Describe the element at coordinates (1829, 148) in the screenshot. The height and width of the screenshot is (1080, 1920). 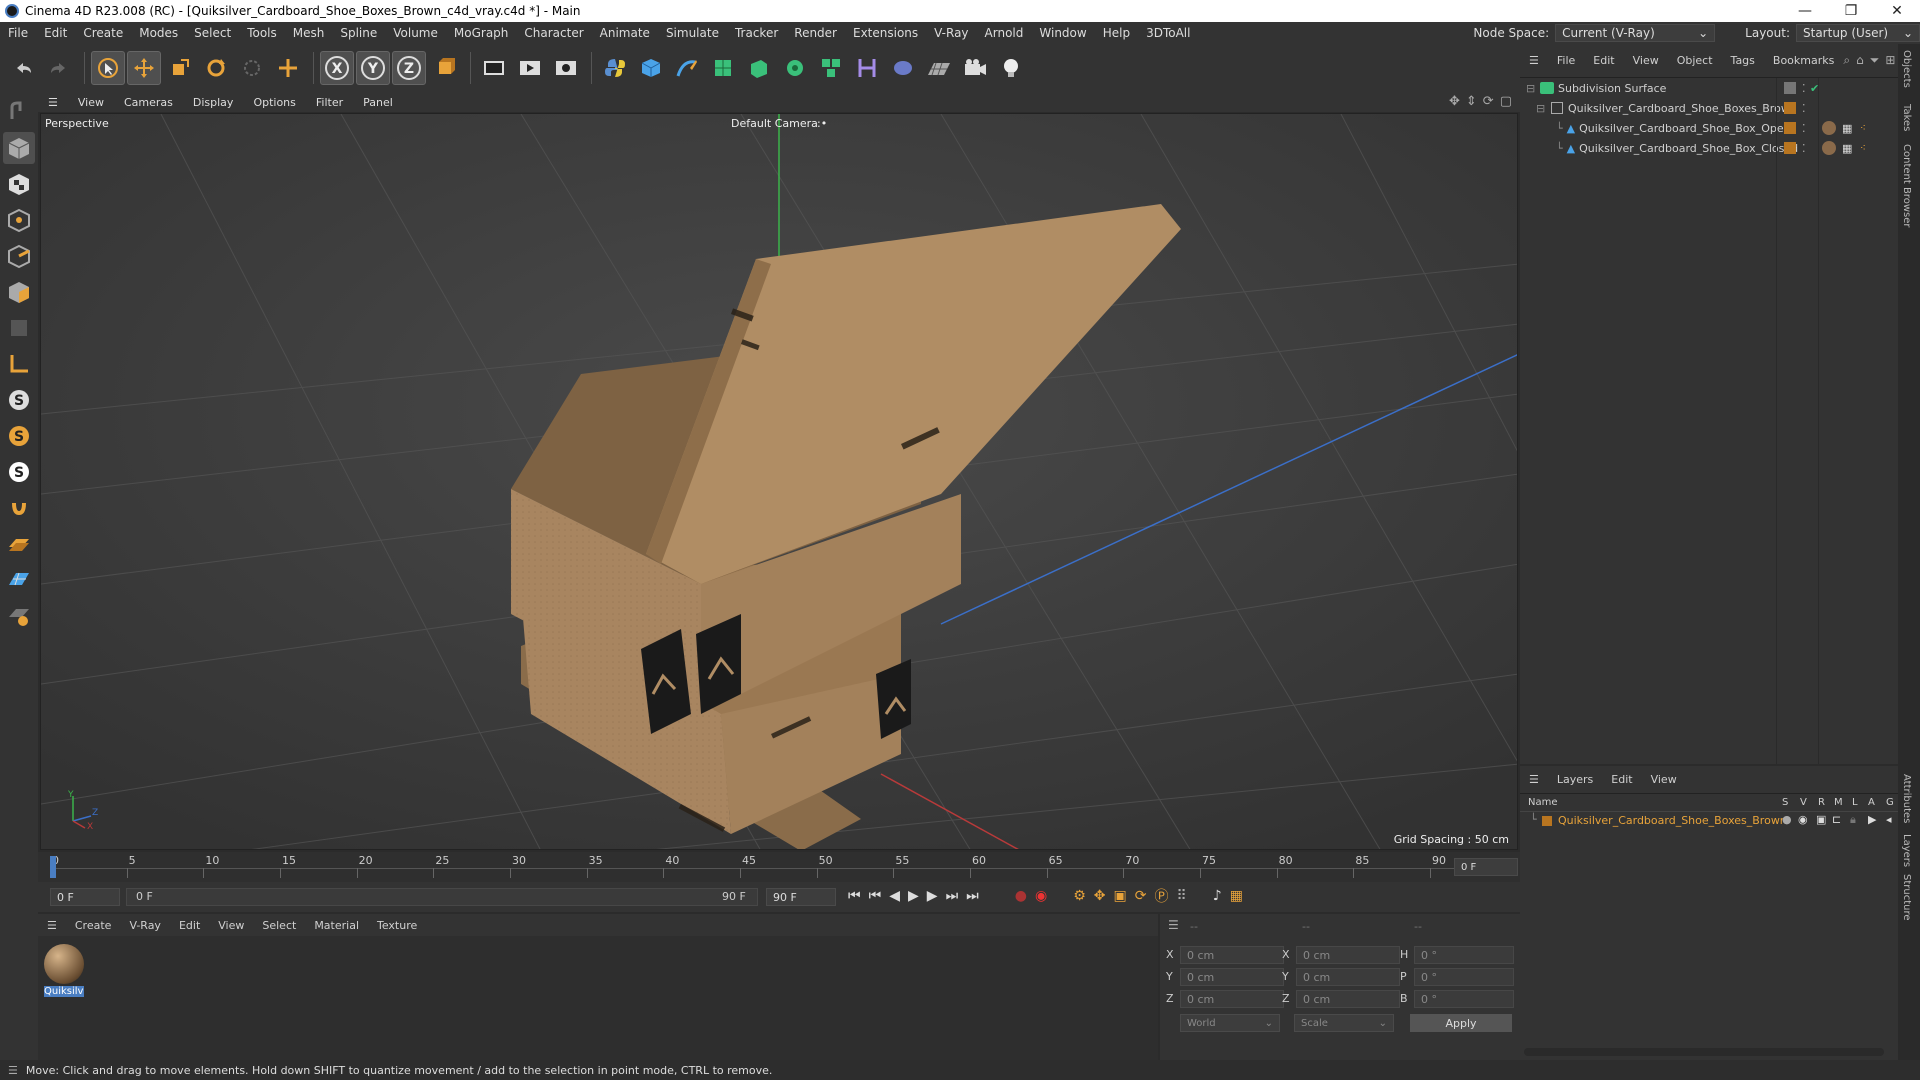
I see `material-tag-icon` at that location.